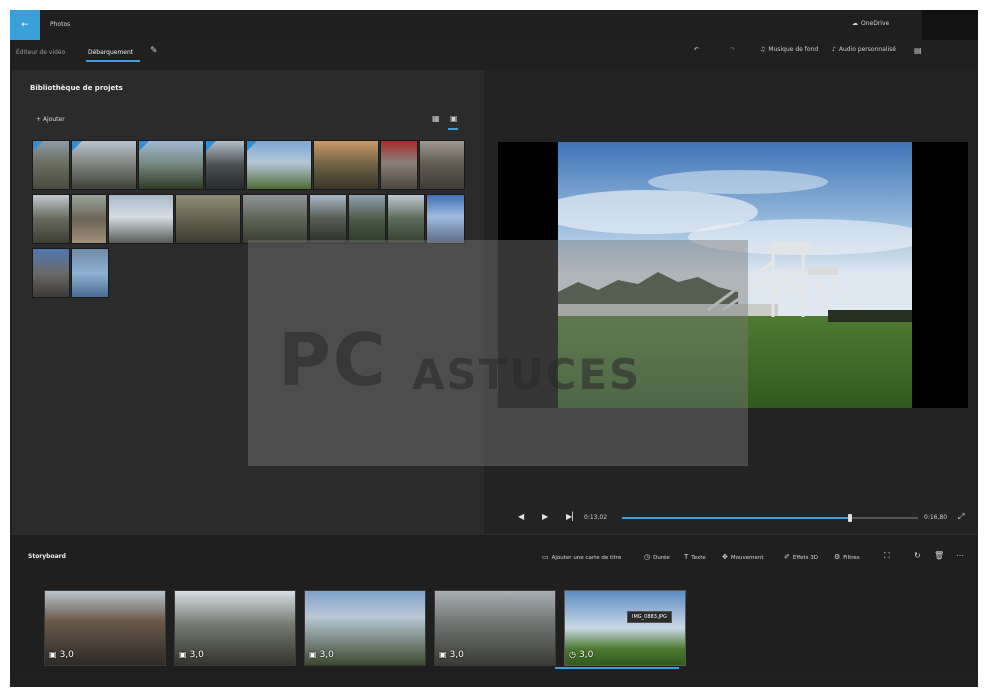  Describe the element at coordinates (855, 23) in the screenshot. I see `cloud-icon: ☁` at that location.